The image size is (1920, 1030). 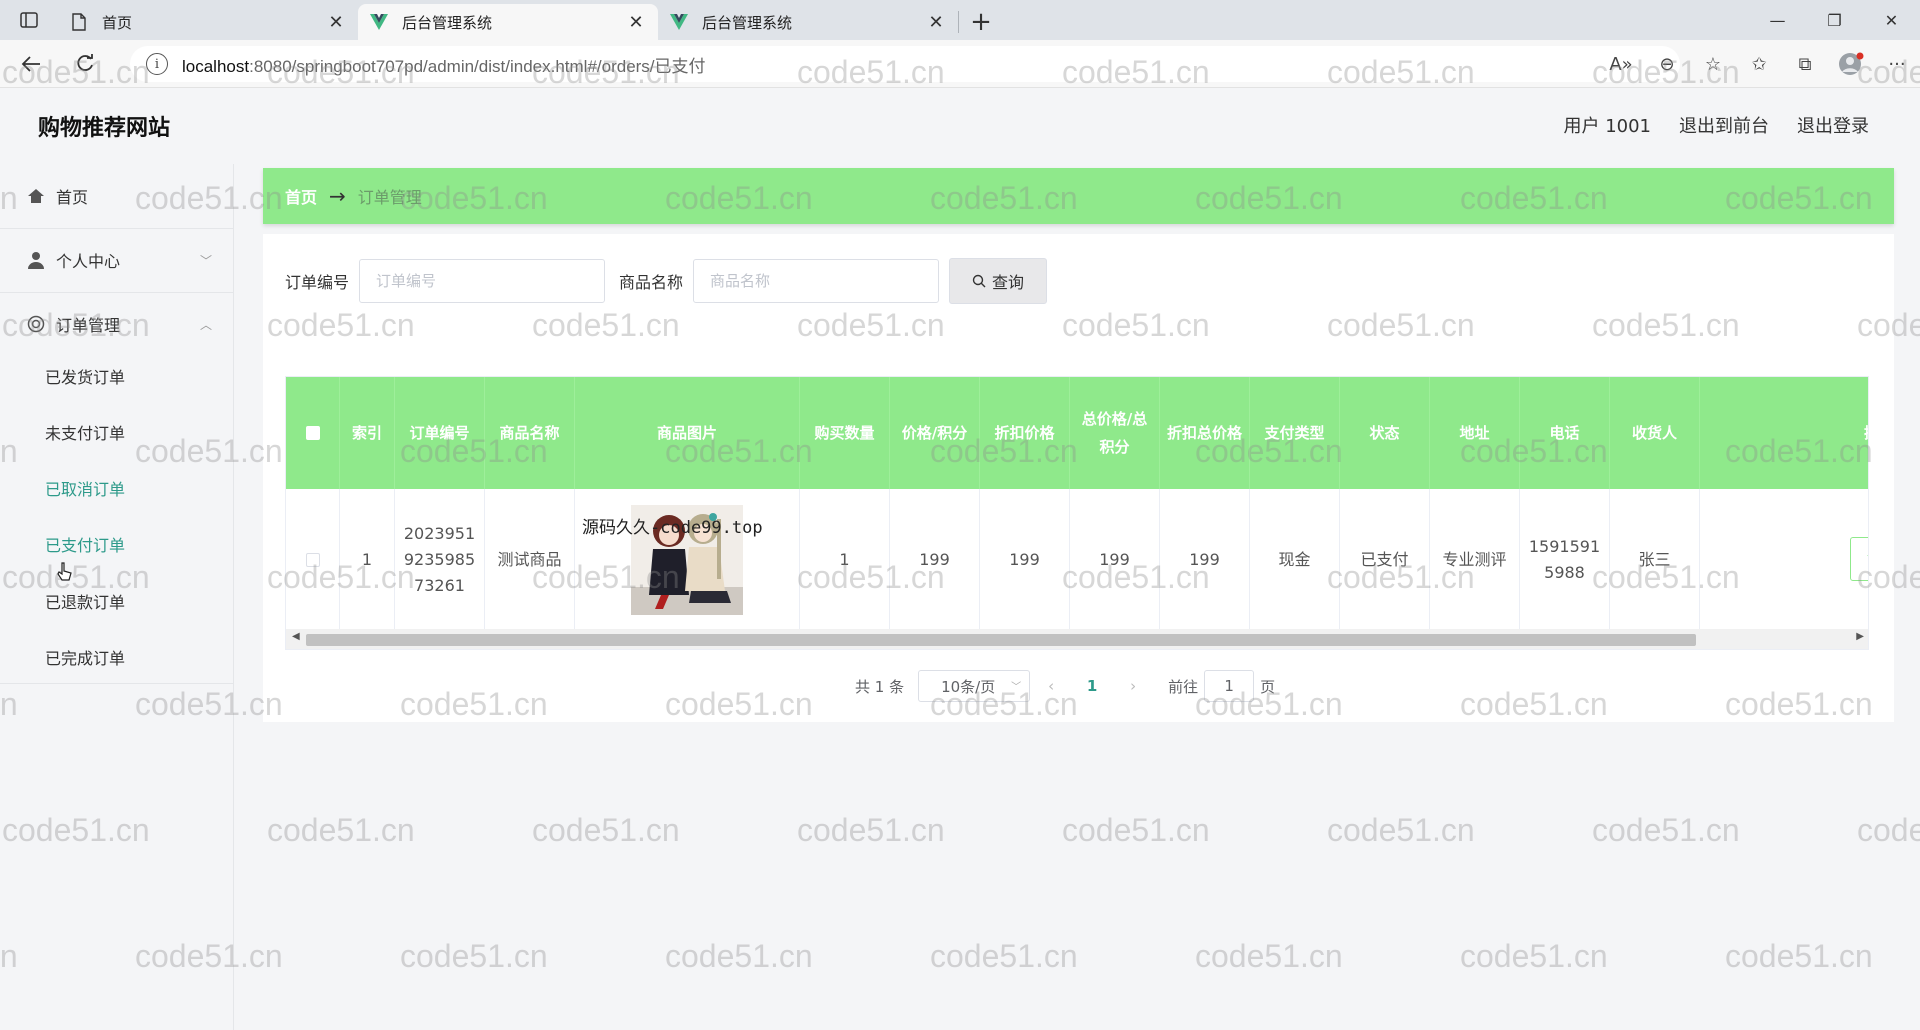 What do you see at coordinates (1621, 64) in the screenshot?
I see `read-aloud-icon: A»` at bounding box center [1621, 64].